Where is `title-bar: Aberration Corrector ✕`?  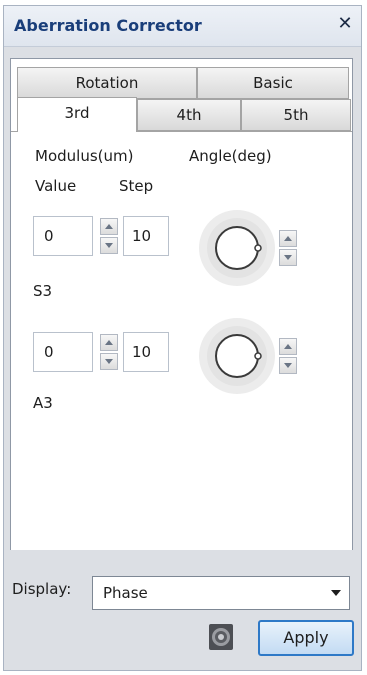 title-bar: Aberration Corrector ✕ is located at coordinates (182, 26).